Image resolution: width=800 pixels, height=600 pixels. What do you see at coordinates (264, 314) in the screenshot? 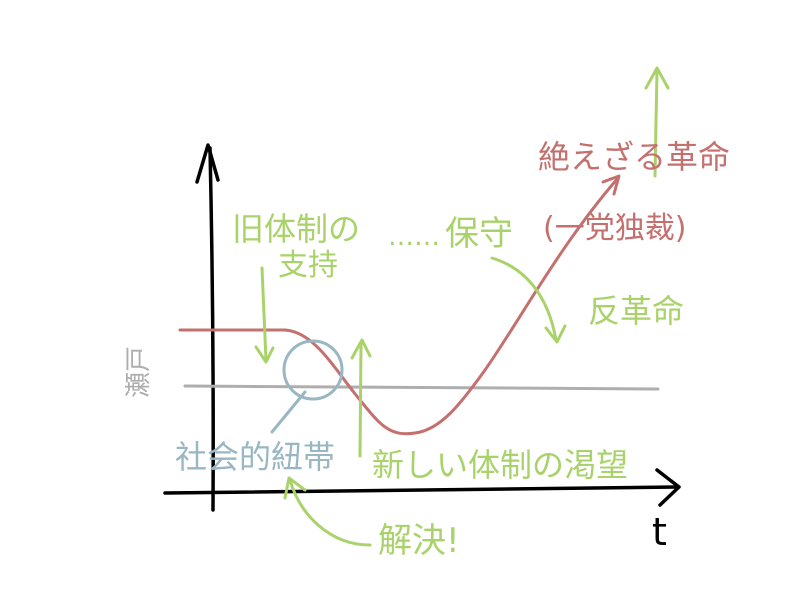
I see `old-support-down-arrow` at bounding box center [264, 314].